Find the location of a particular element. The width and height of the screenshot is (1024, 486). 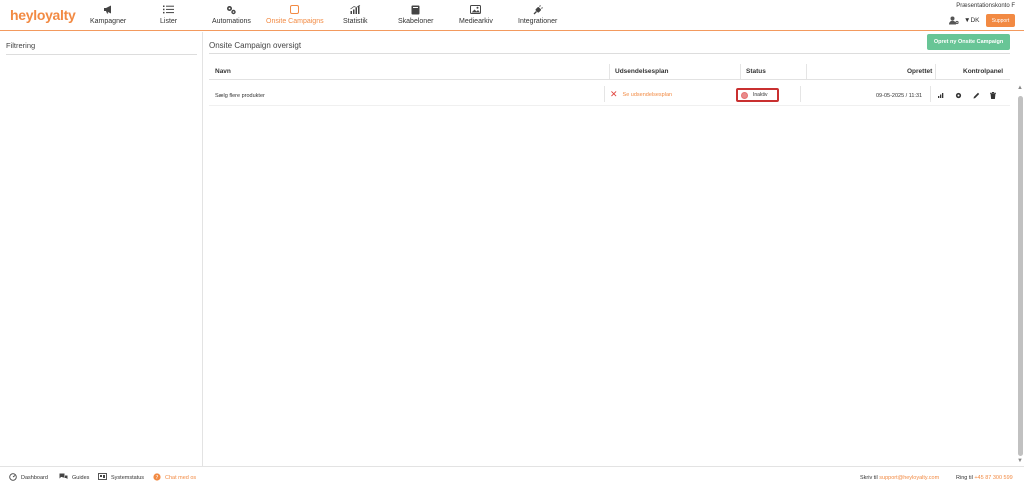

nav-item-lister: Lister is located at coordinates (168, 16).